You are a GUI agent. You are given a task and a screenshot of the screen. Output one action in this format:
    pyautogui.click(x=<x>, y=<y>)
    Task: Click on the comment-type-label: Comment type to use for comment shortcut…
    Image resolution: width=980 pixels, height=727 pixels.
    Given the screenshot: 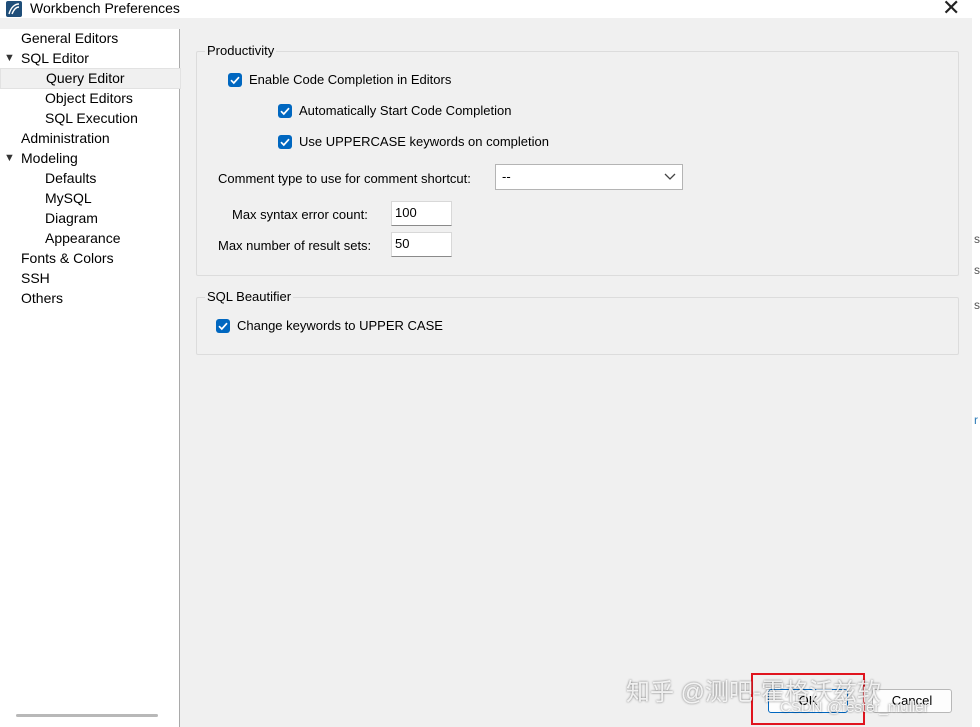 What is the action you would take?
    pyautogui.click(x=344, y=178)
    